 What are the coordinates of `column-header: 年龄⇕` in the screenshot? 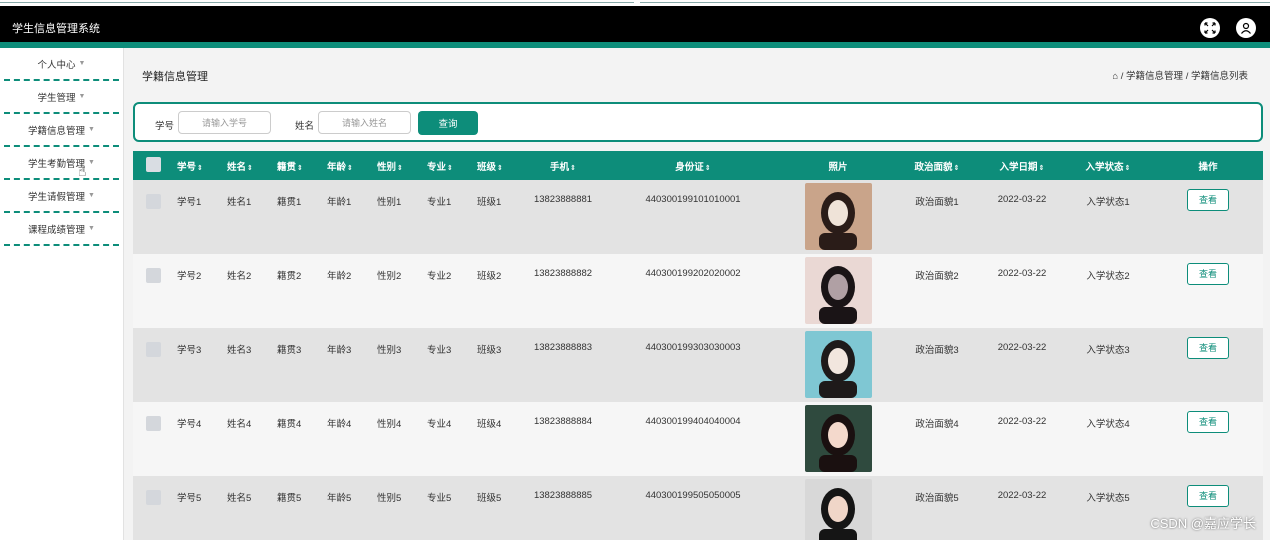 It's located at (348, 165).